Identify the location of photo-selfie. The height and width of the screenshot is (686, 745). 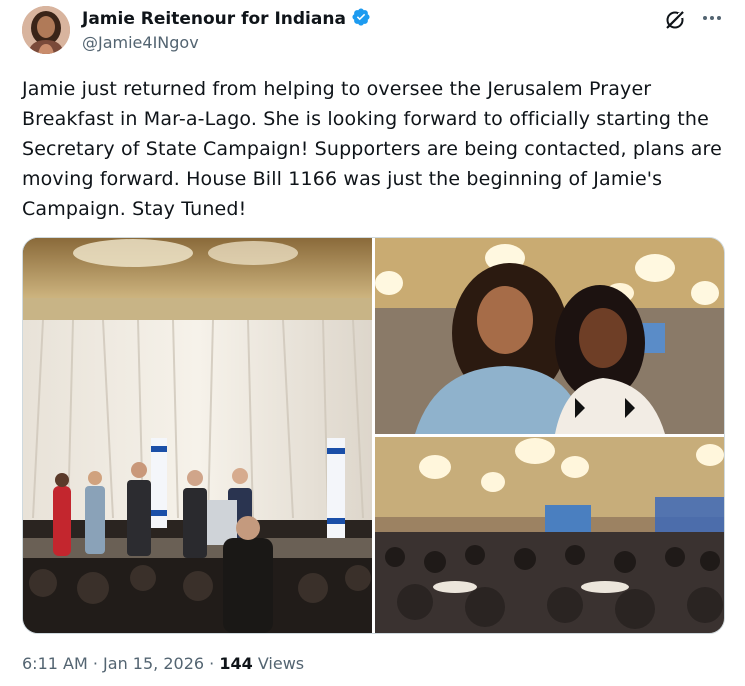
(549, 336).